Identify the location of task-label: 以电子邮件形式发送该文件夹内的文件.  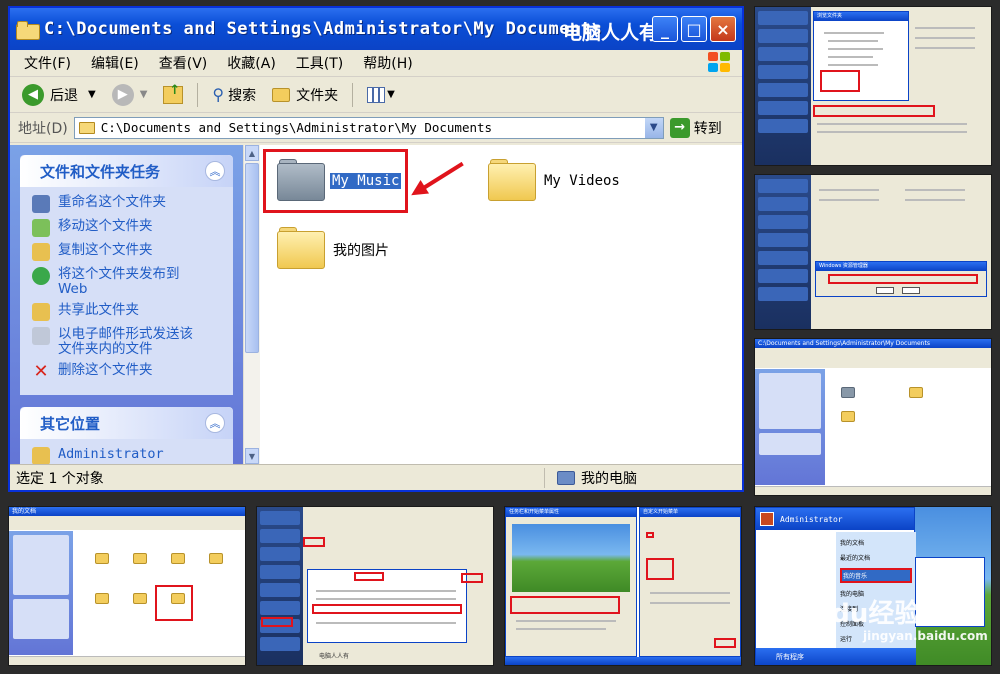
(125, 341).